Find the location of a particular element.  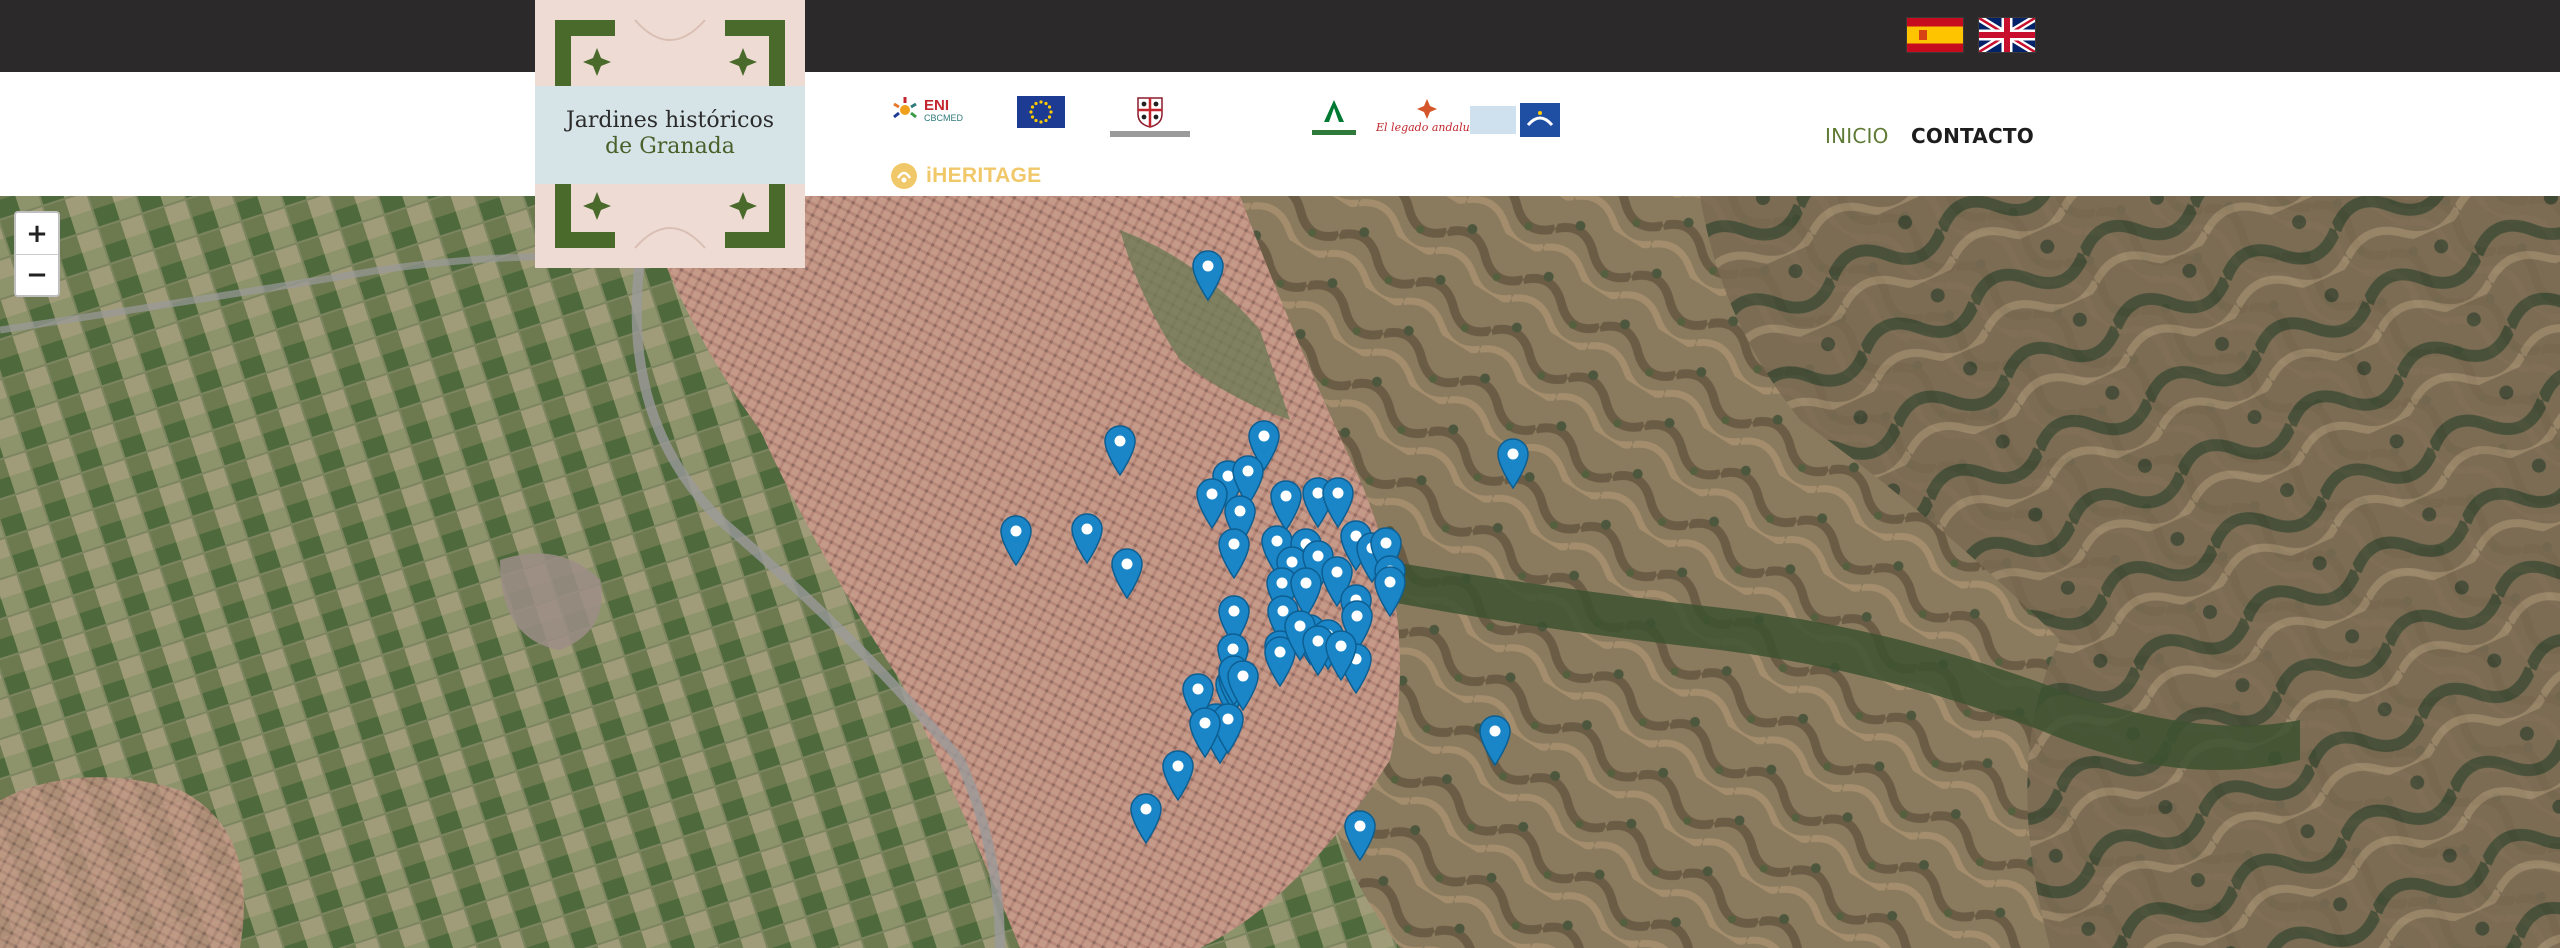

iheritage-text: iHERITAGE is located at coordinates (984, 175).